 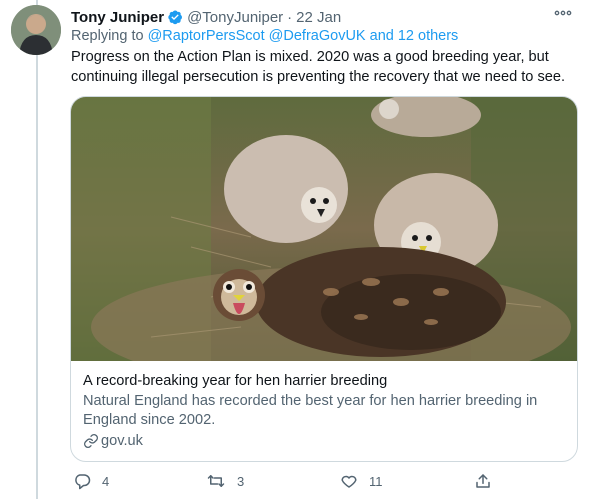 What do you see at coordinates (376, 481) in the screenshot?
I see `like-count: 11` at bounding box center [376, 481].